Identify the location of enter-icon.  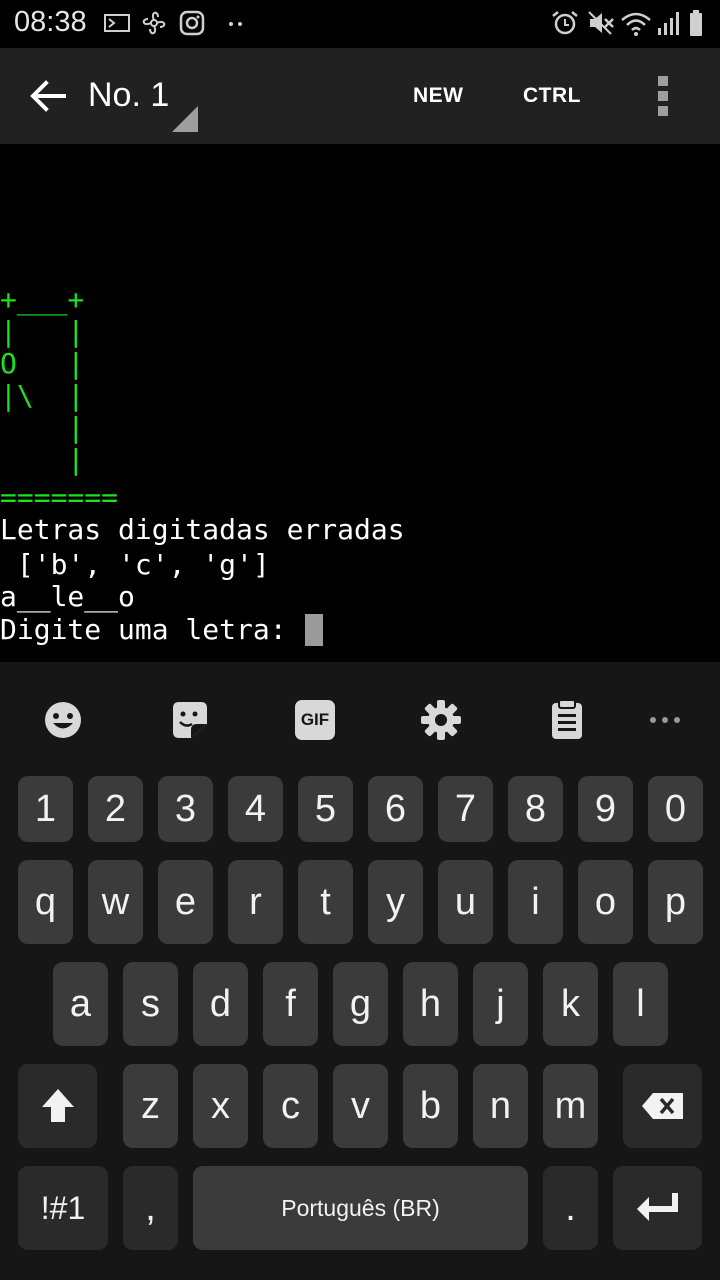
(657, 1207).